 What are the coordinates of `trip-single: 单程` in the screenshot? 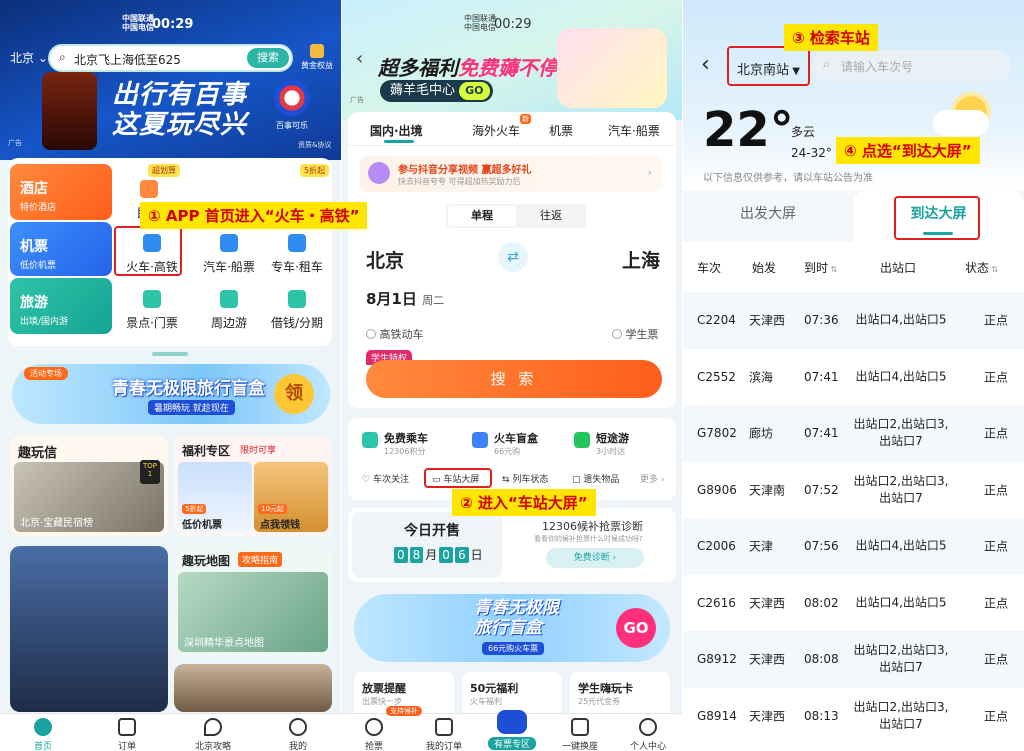 It's located at (482, 216).